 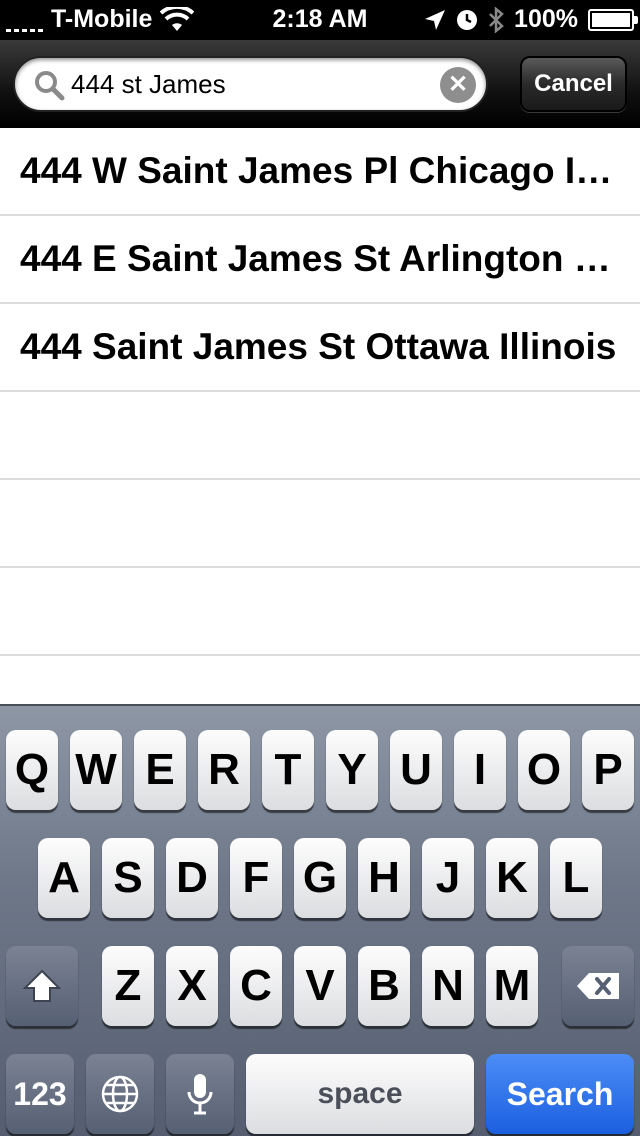 I want to click on key-h: H, so click(x=384, y=878).